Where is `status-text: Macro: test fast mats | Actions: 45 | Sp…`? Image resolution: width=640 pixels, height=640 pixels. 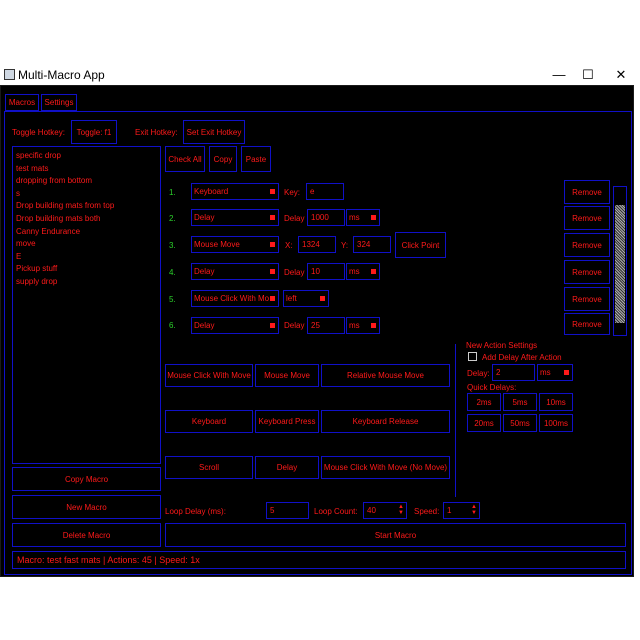 status-text: Macro: test fast mats | Actions: 45 | Sp… is located at coordinates (108, 560).